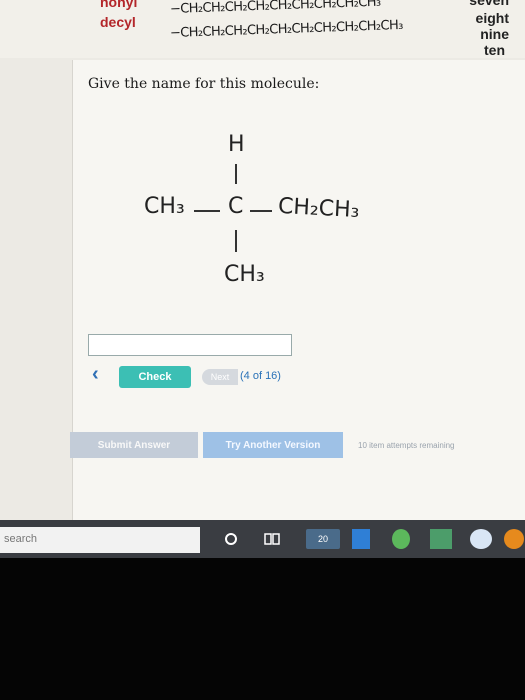 This screenshot has width=525, height=700. What do you see at coordinates (489, 4) in the screenshot?
I see `number-word: seven` at bounding box center [489, 4].